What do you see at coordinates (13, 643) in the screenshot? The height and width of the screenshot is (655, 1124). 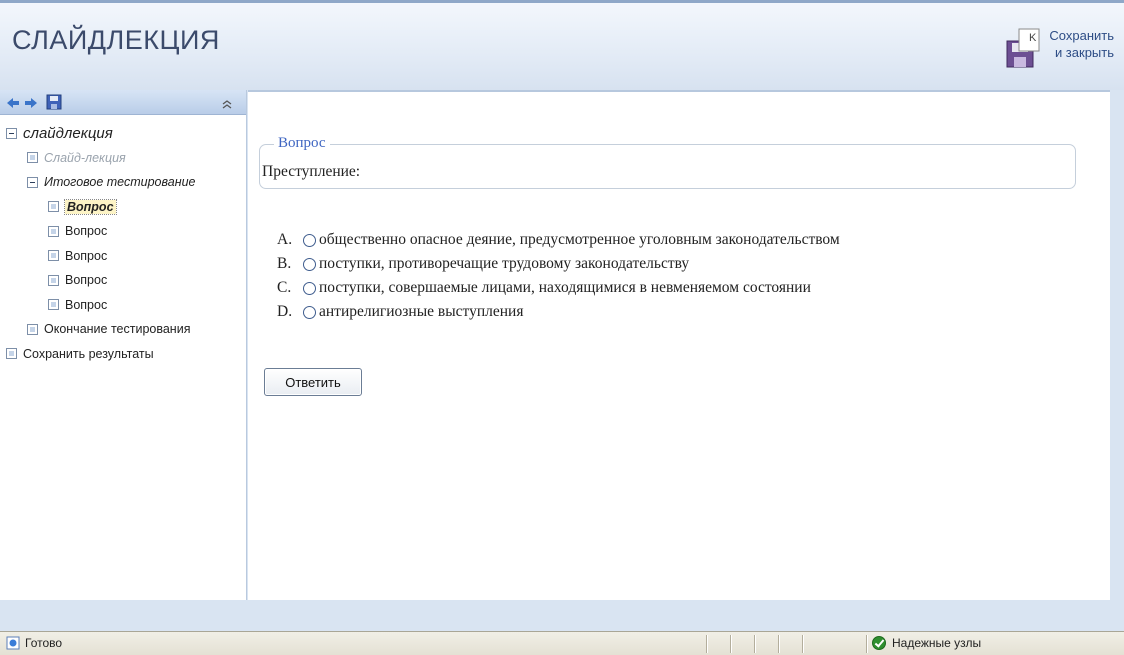 I see `page-icon` at bounding box center [13, 643].